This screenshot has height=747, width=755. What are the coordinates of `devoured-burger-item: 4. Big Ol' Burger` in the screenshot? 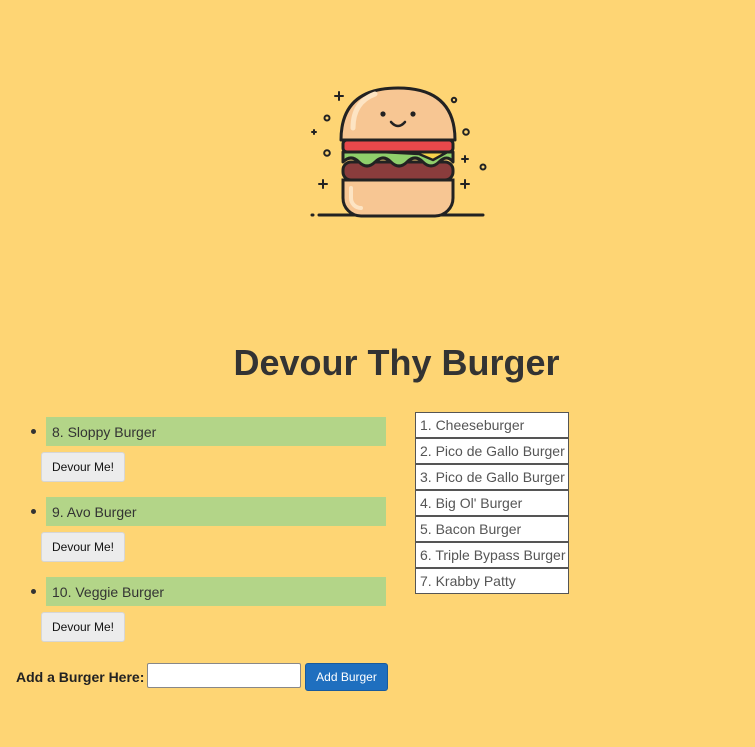 It's located at (492, 503).